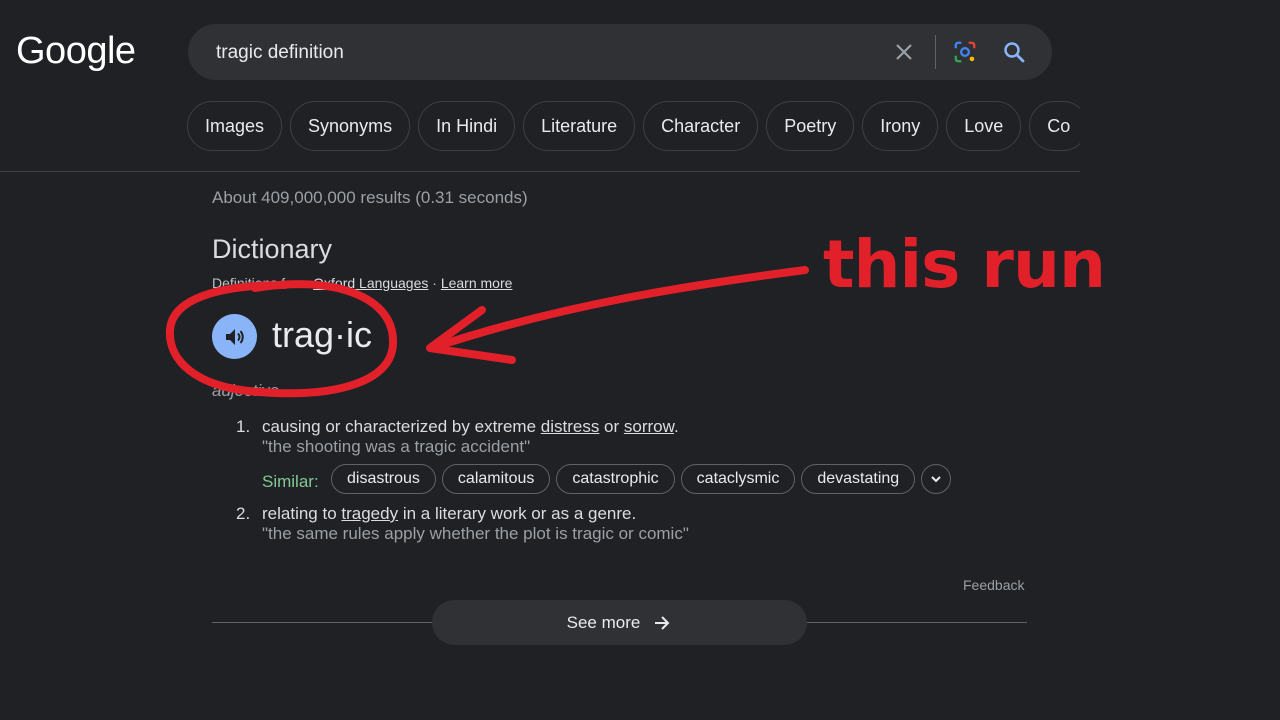 The image size is (1280, 720). I want to click on similar-chip: disastrous, so click(383, 479).